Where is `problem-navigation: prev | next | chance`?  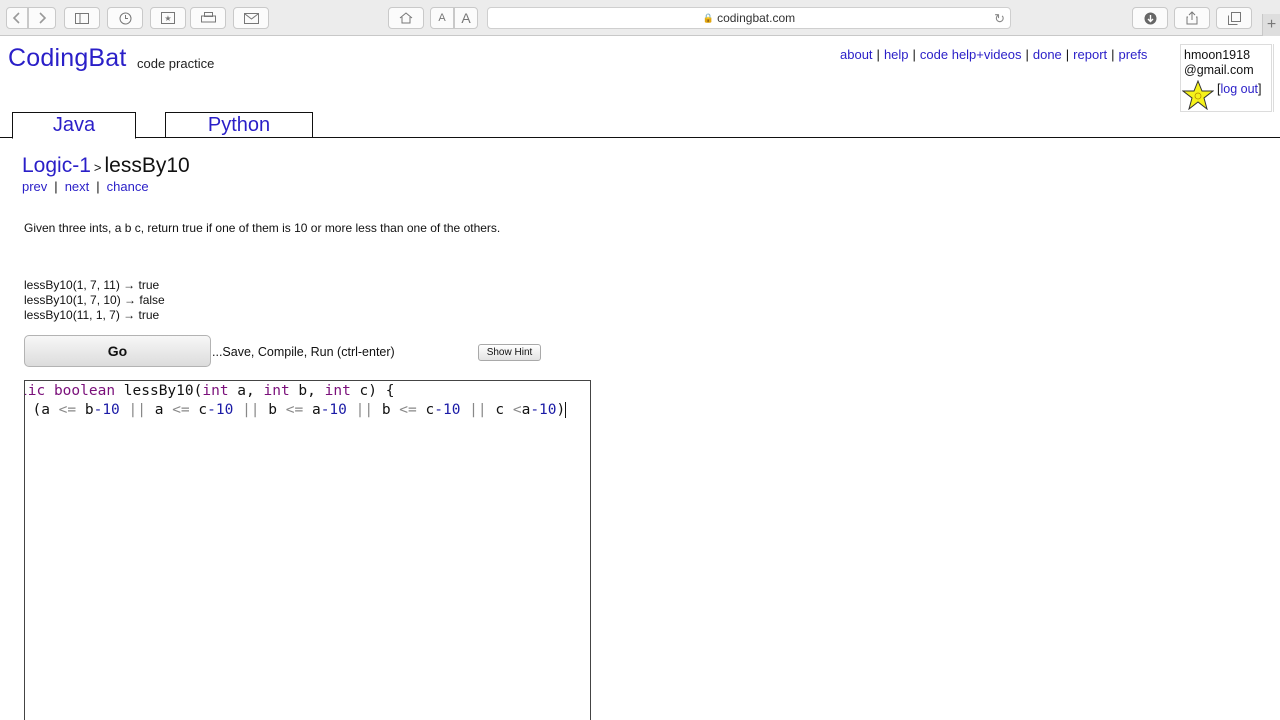 problem-navigation: prev | next | chance is located at coordinates (85, 186).